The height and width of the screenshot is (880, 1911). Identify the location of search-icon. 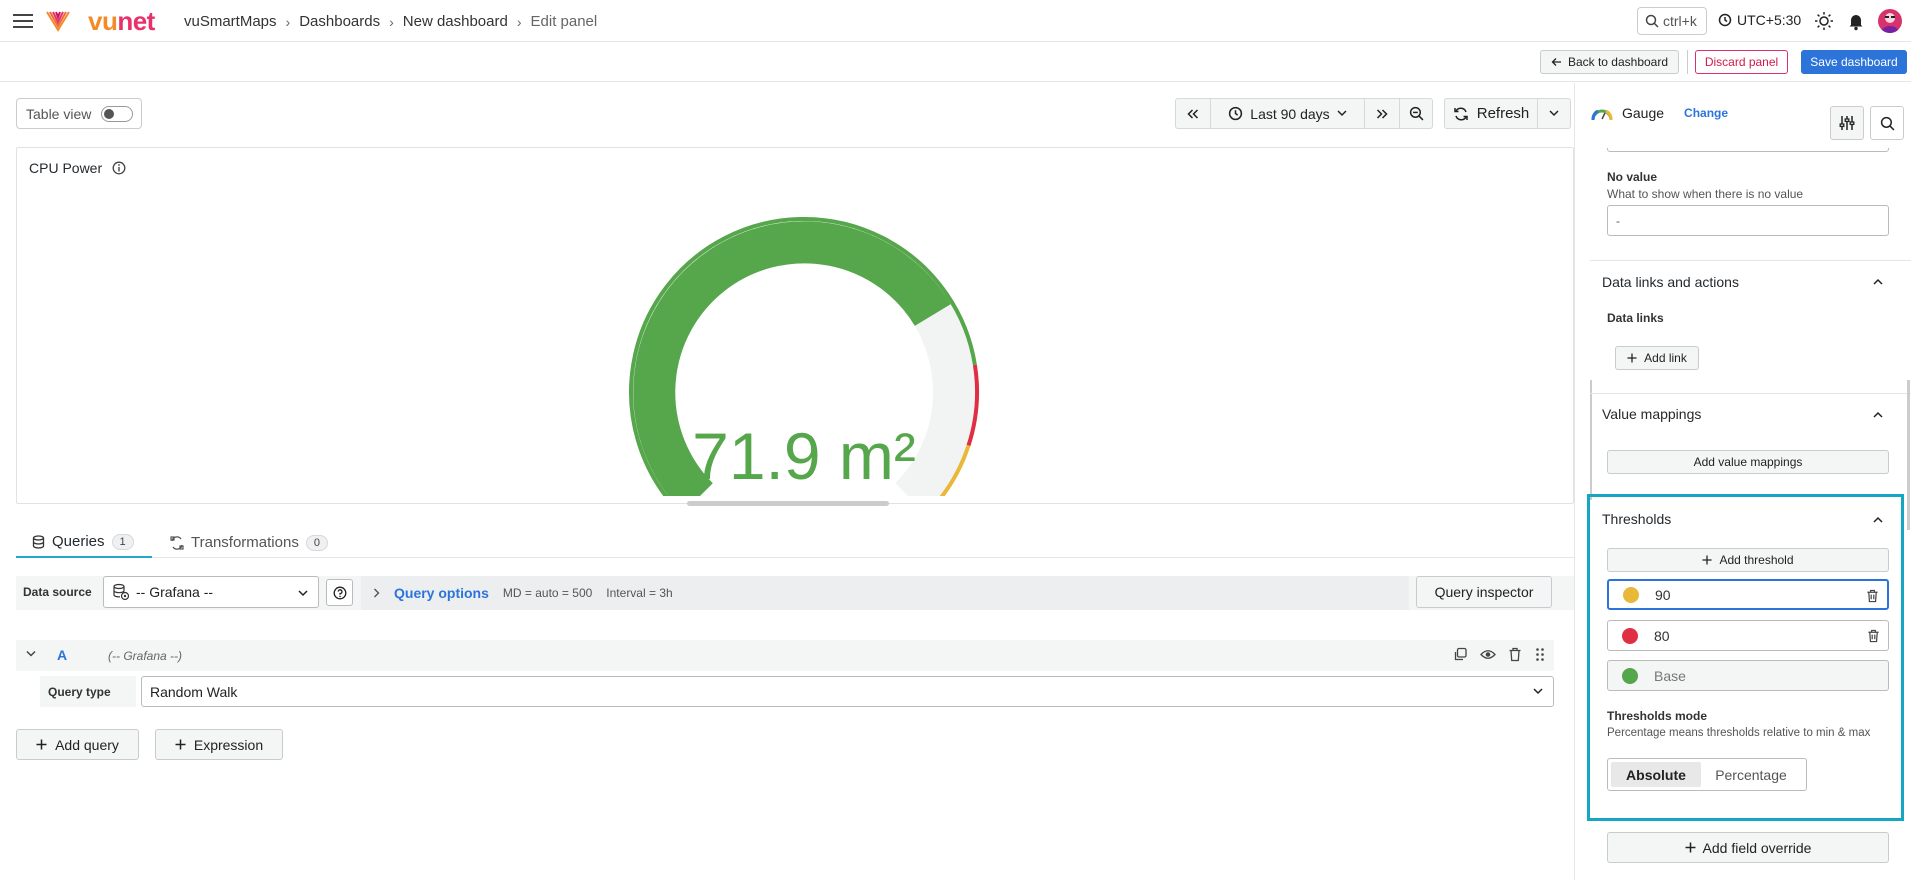
(1887, 123).